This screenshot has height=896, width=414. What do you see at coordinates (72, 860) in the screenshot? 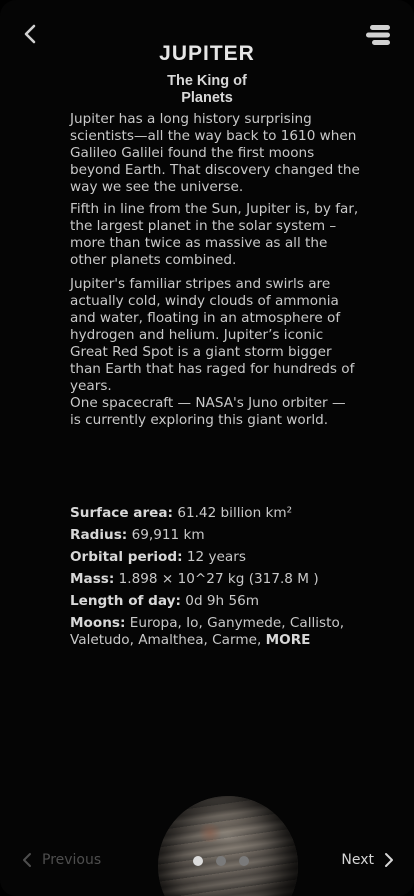
I see `previous-label: Previous` at bounding box center [72, 860].